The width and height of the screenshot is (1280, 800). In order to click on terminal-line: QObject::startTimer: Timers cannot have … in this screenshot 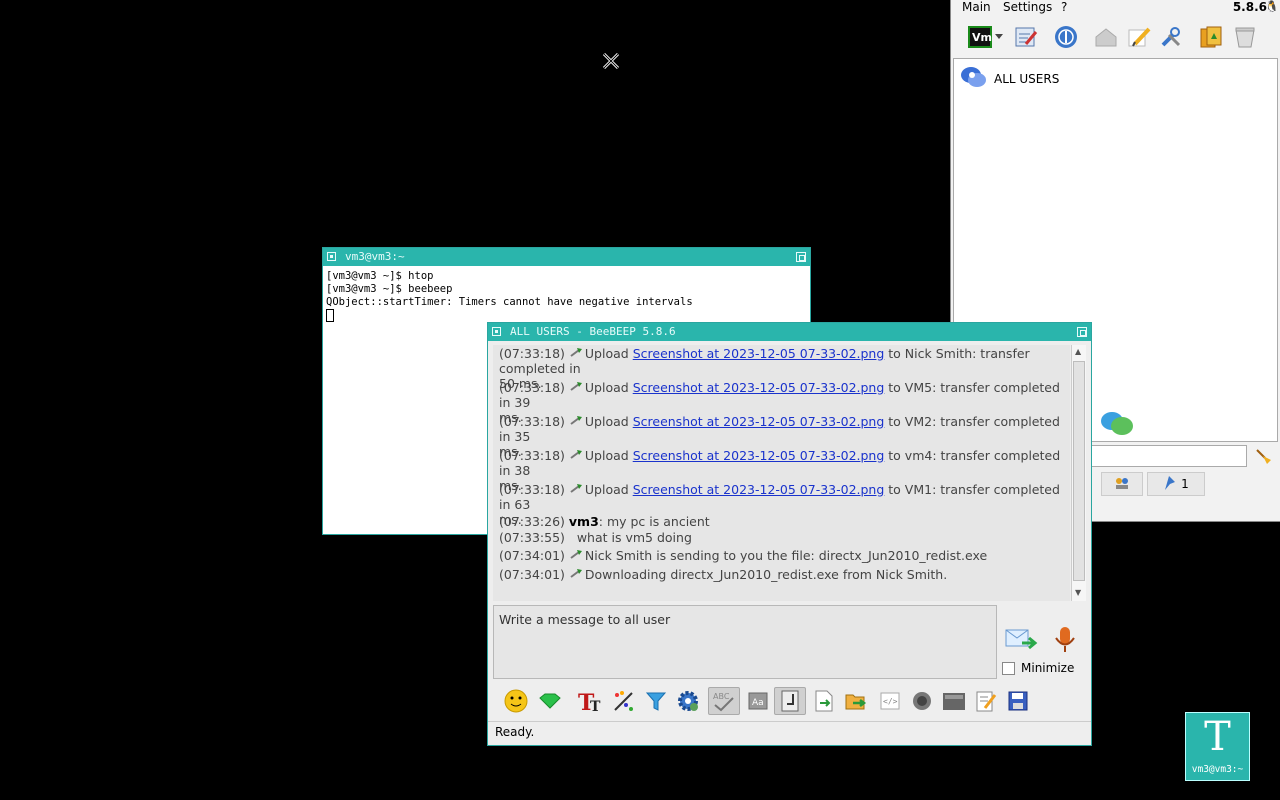, I will do `click(509, 302)`.